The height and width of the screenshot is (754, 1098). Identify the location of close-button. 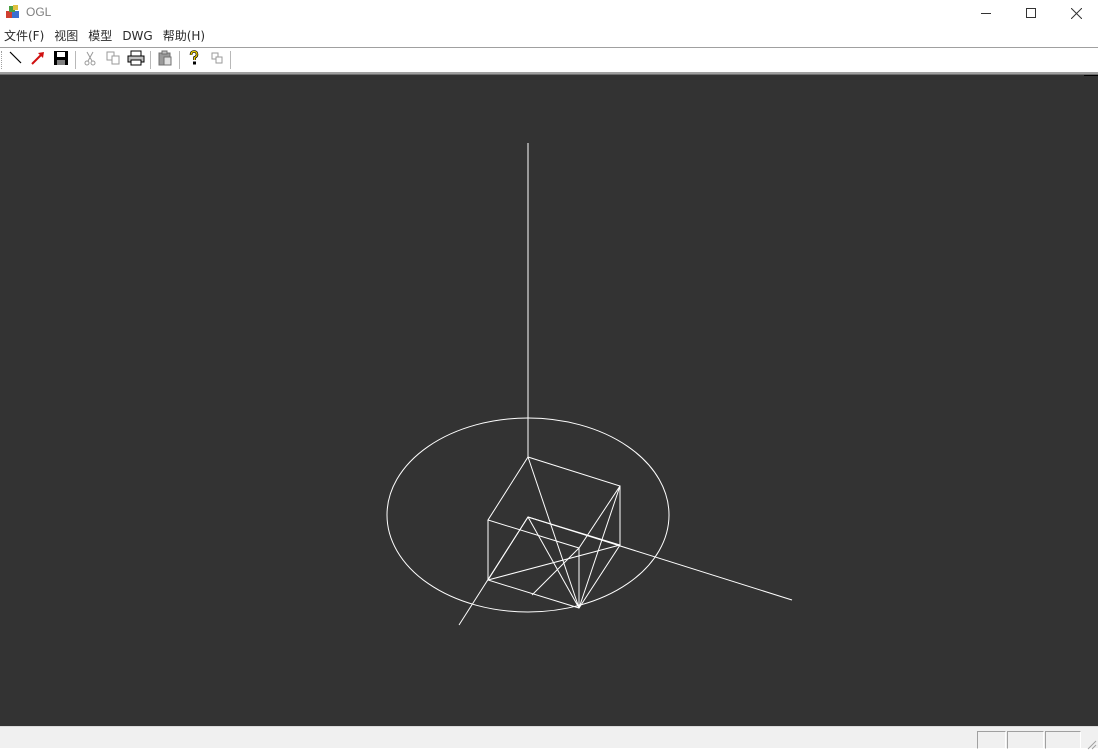
(1075, 13).